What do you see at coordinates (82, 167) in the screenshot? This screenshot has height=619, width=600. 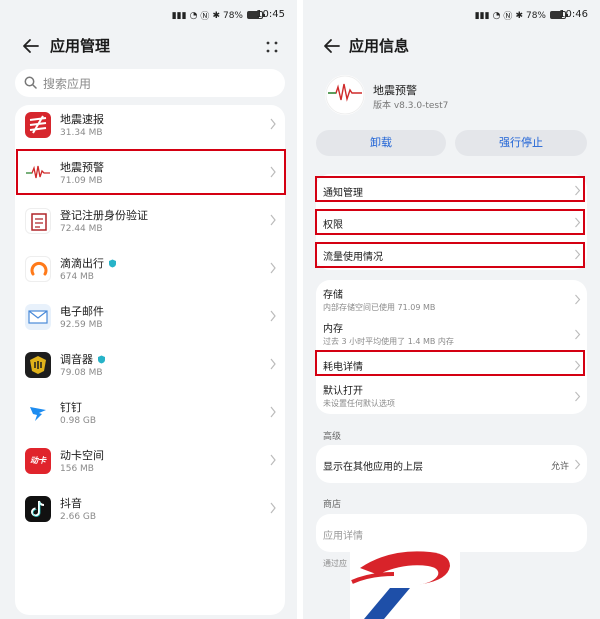 I see `app-name: 地震预警` at bounding box center [82, 167].